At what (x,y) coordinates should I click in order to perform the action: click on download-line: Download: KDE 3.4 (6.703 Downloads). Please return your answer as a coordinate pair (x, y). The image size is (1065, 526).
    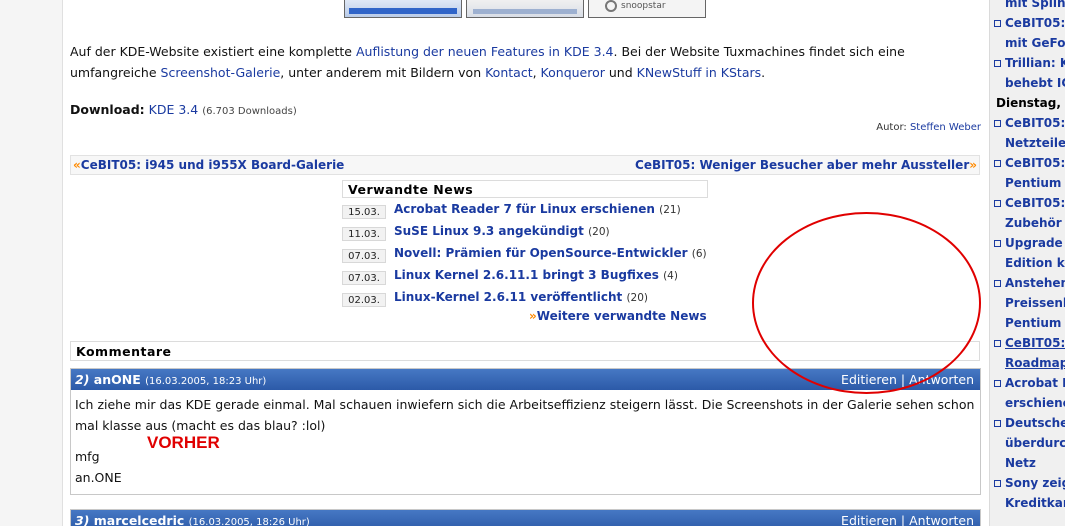
    Looking at the image, I should click on (183, 109).